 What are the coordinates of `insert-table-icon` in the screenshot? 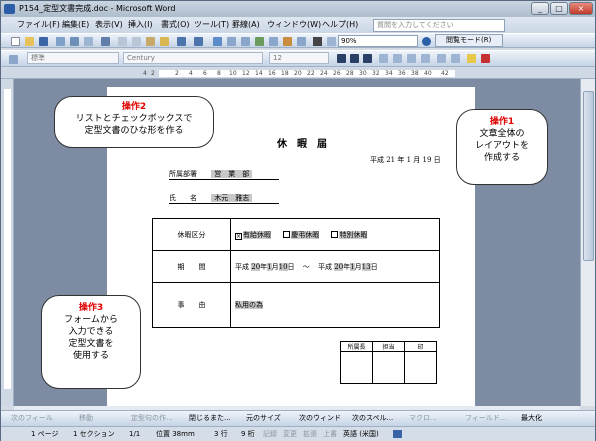 It's located at (245, 41).